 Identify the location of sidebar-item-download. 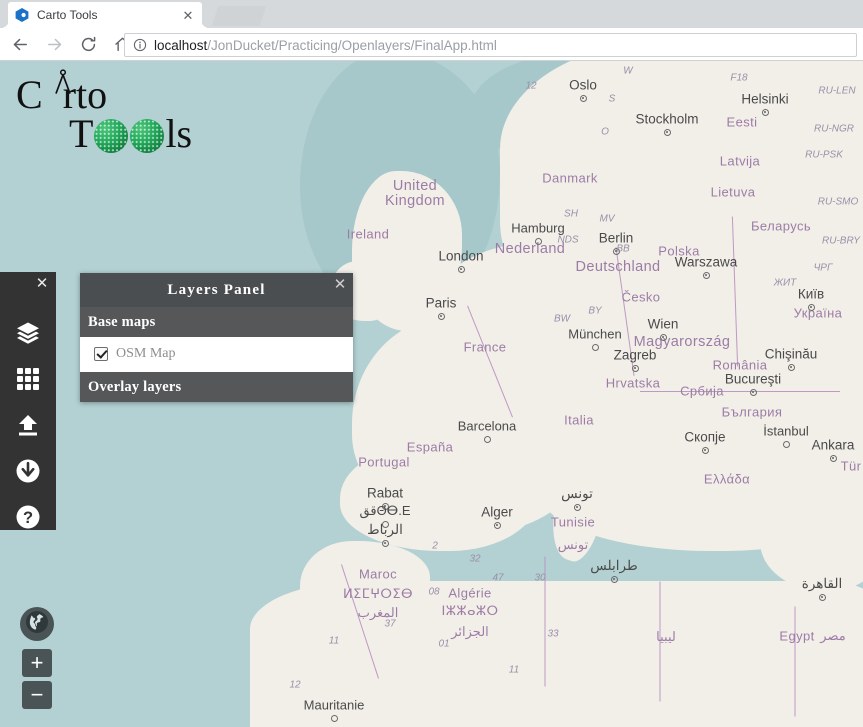
(28, 473).